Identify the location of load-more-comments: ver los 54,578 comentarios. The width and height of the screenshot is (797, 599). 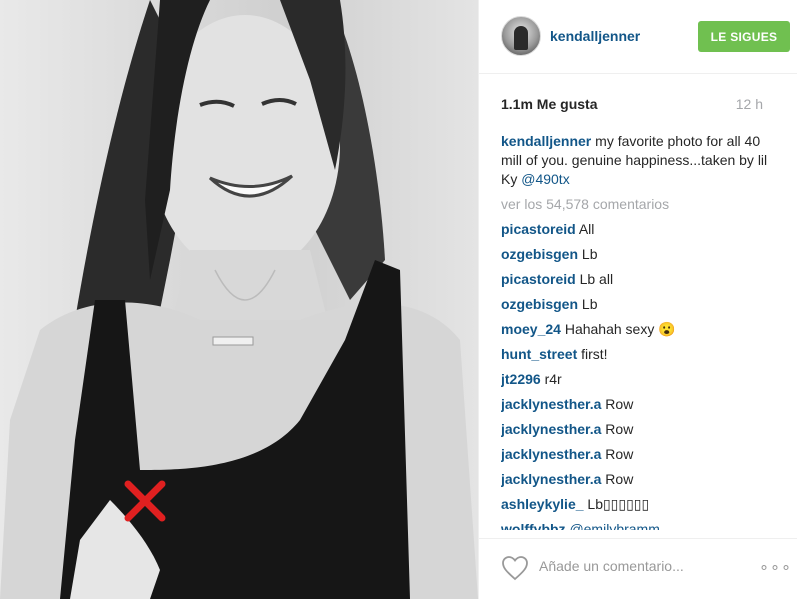
(638, 204).